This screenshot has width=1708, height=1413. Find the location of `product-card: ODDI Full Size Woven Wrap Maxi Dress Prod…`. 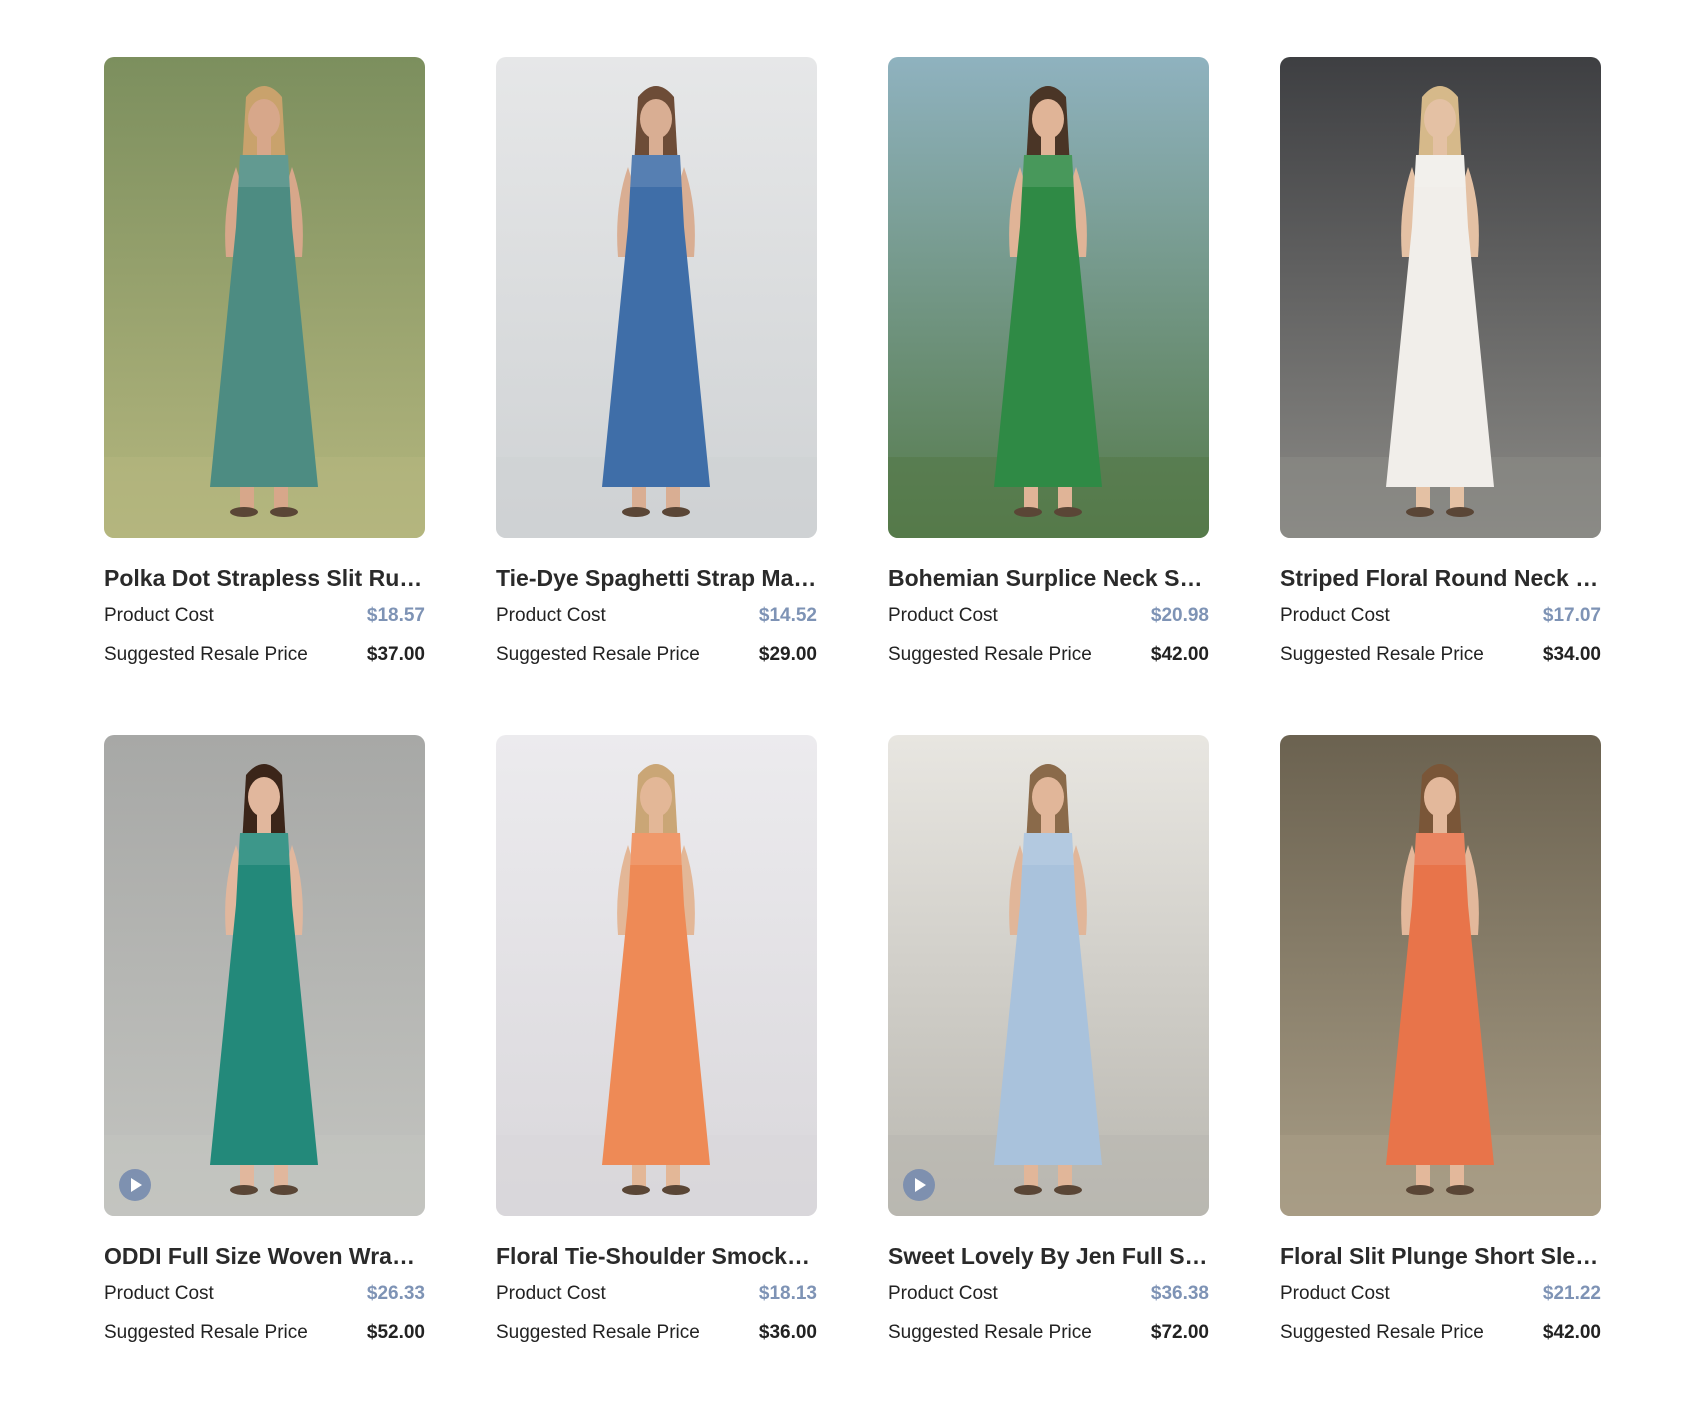

product-card: ODDI Full Size Woven Wrap Maxi Dress Prod… is located at coordinates (264, 1074).